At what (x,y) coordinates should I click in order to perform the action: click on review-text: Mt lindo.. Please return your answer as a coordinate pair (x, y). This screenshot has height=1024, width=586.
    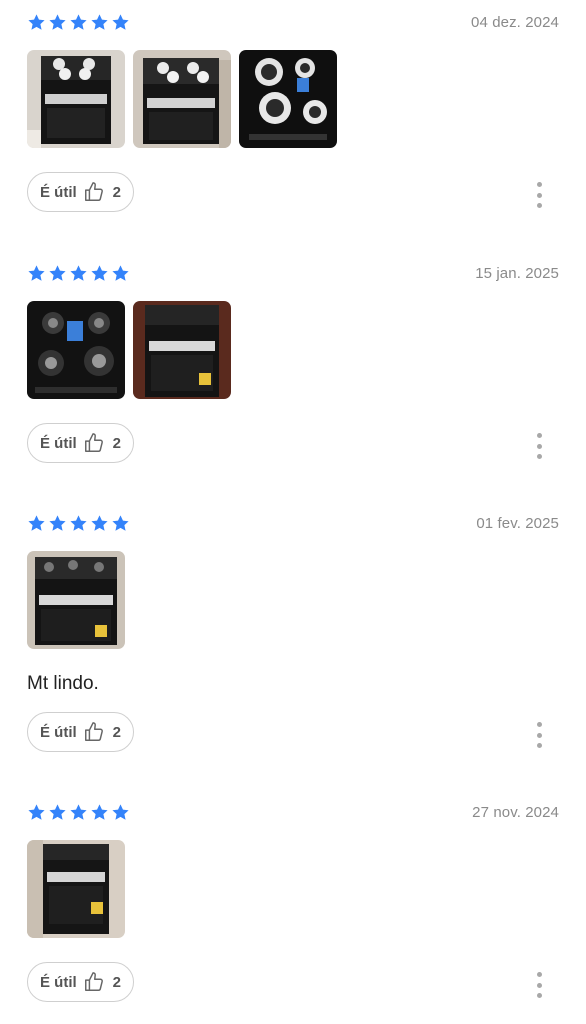
    Looking at the image, I should click on (63, 683).